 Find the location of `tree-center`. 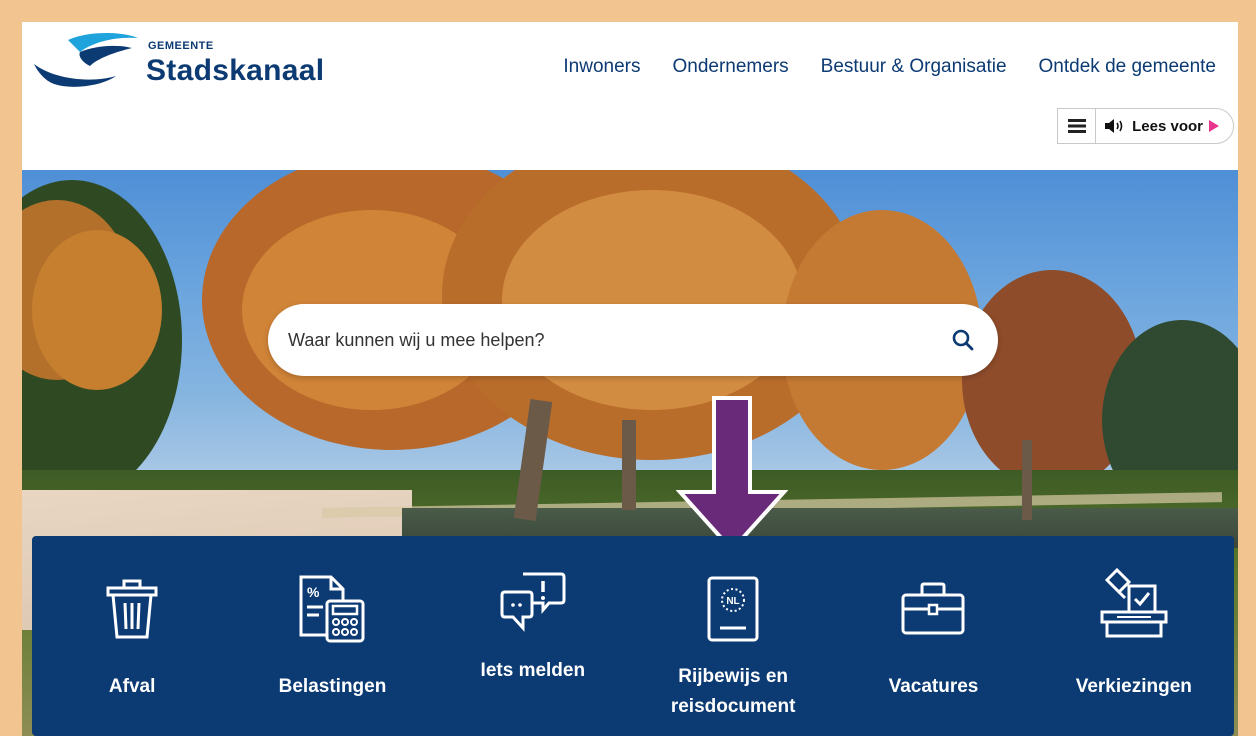

tree-center is located at coordinates (652, 300).